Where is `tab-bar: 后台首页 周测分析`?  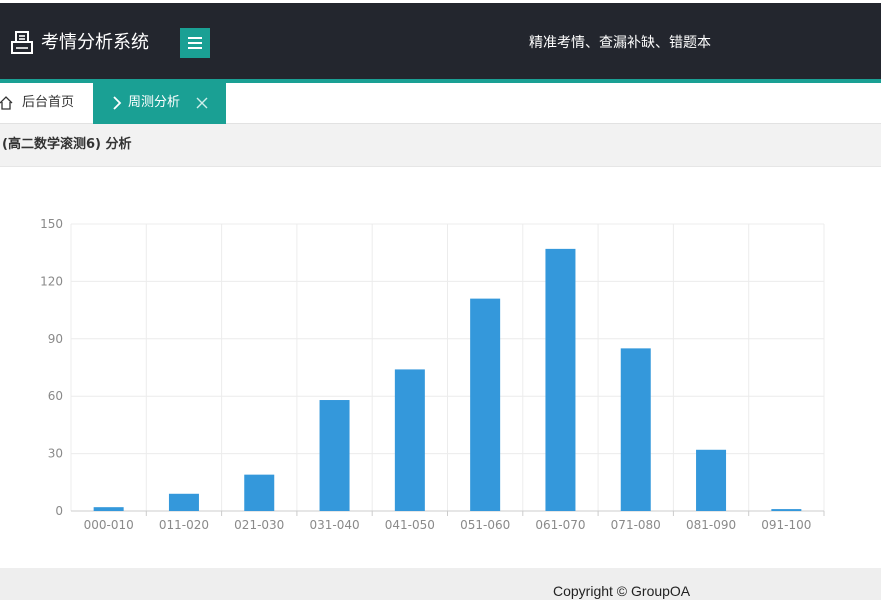
tab-bar: 后台首页 周测分析 is located at coordinates (440, 103).